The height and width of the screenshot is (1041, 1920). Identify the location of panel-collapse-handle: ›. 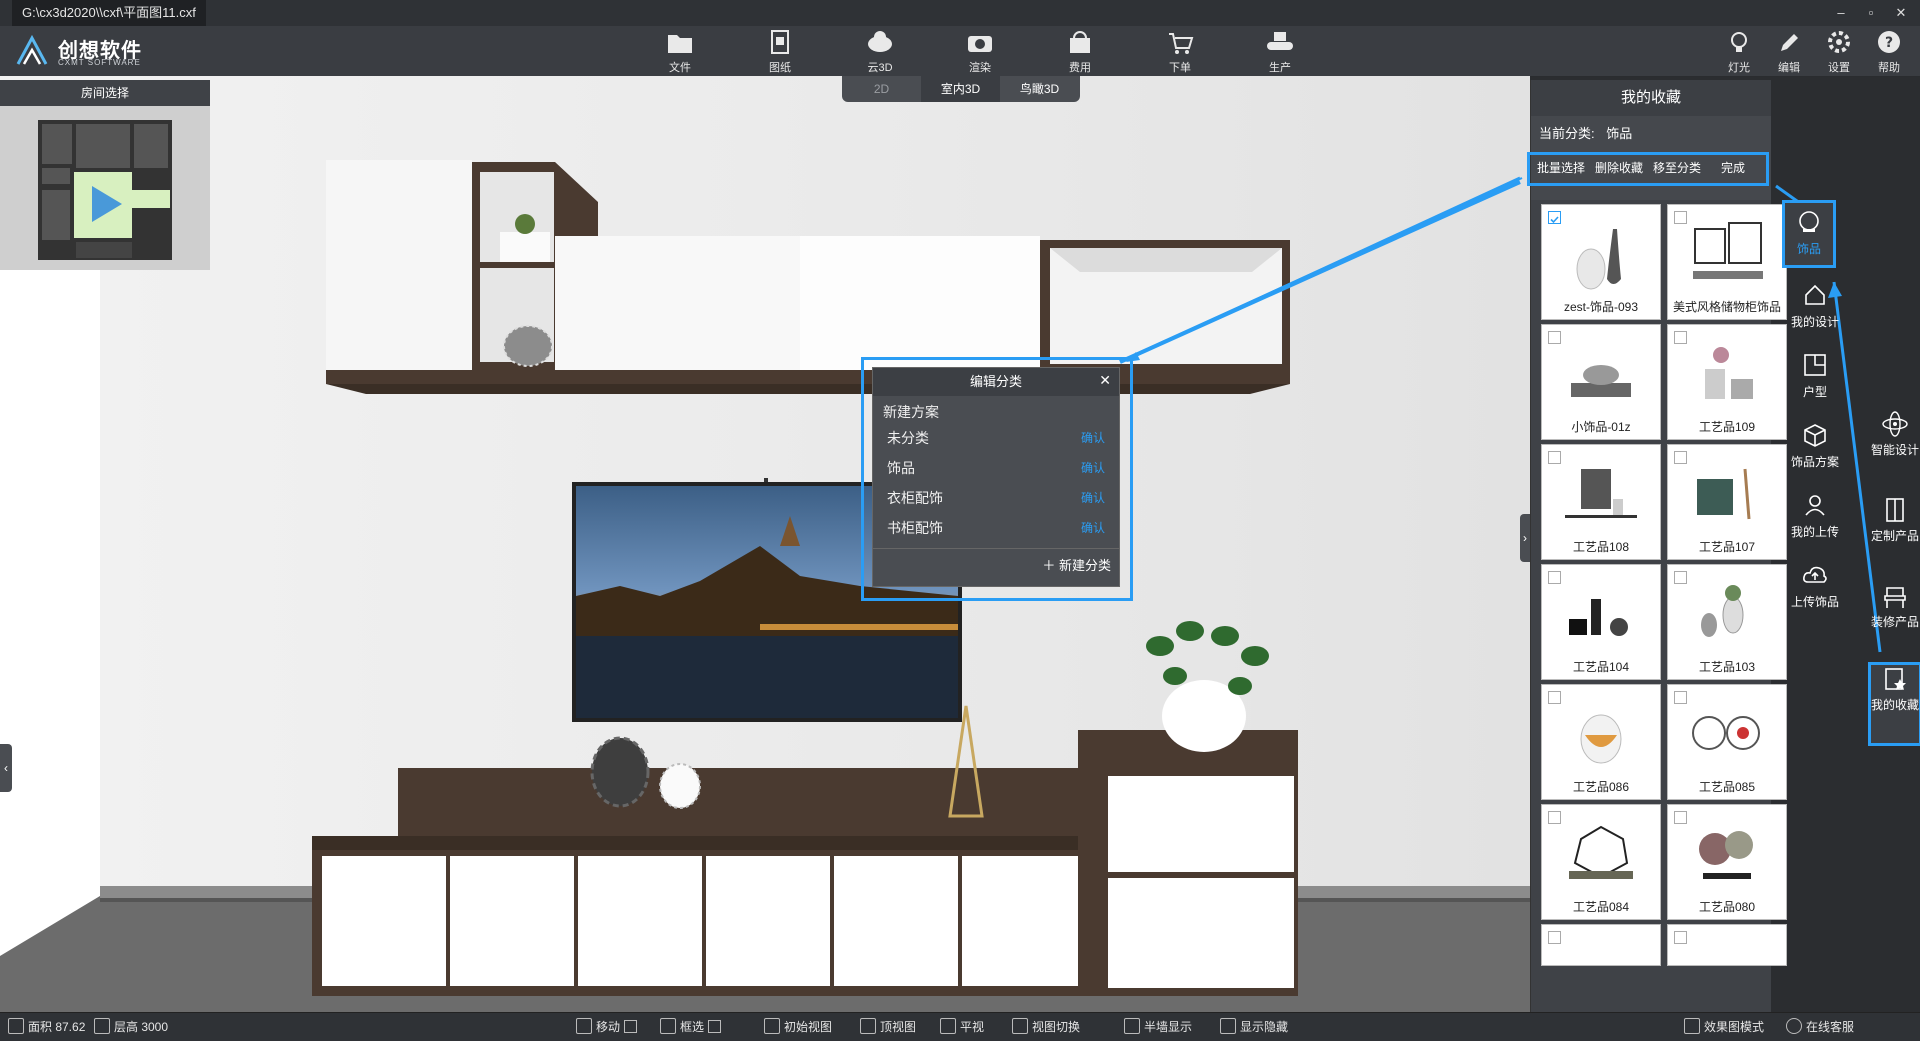
(1525, 538).